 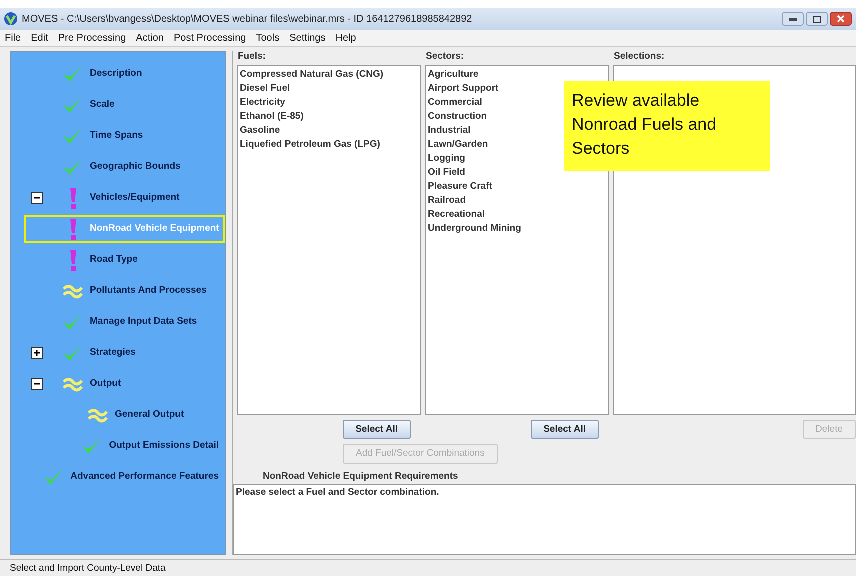 I want to click on list-item: Logging, so click(x=447, y=159).